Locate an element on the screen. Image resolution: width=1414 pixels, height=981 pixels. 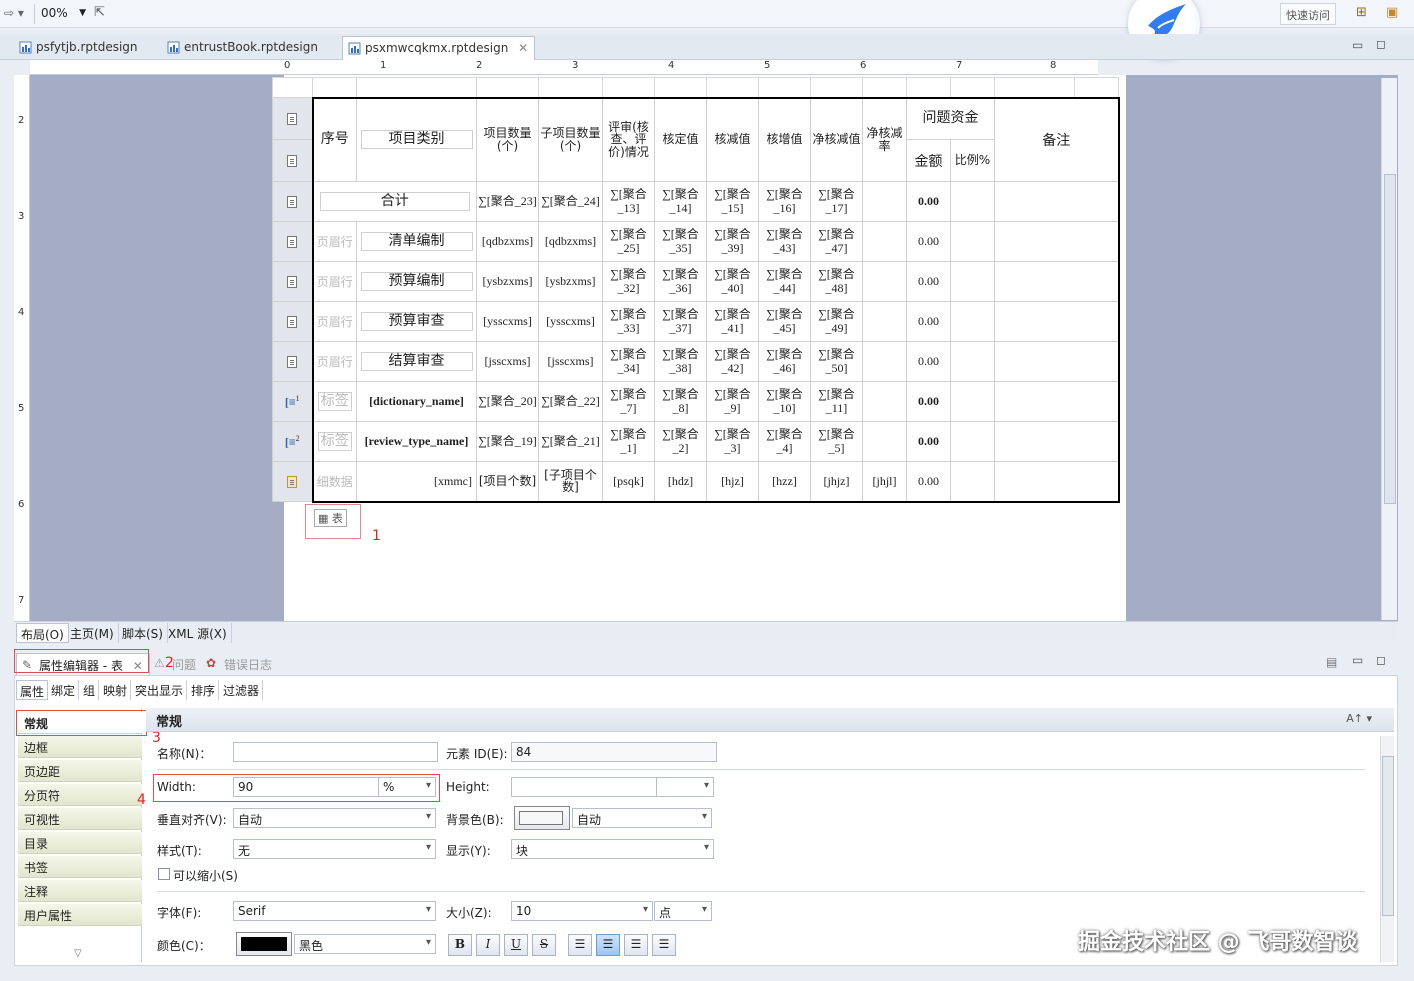
row-cell: ∑[聚合_38] is located at coordinates (680, 361).